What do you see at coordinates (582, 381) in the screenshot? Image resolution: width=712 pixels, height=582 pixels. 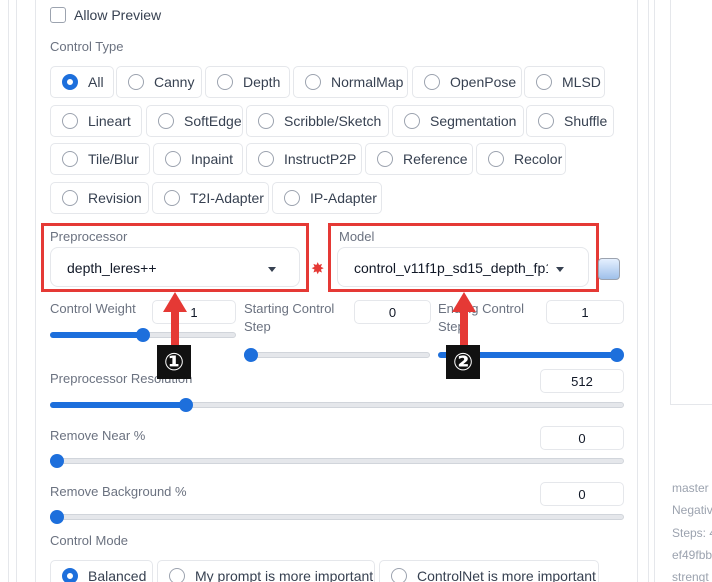 I see `preproc-resolution-input: 512` at bounding box center [582, 381].